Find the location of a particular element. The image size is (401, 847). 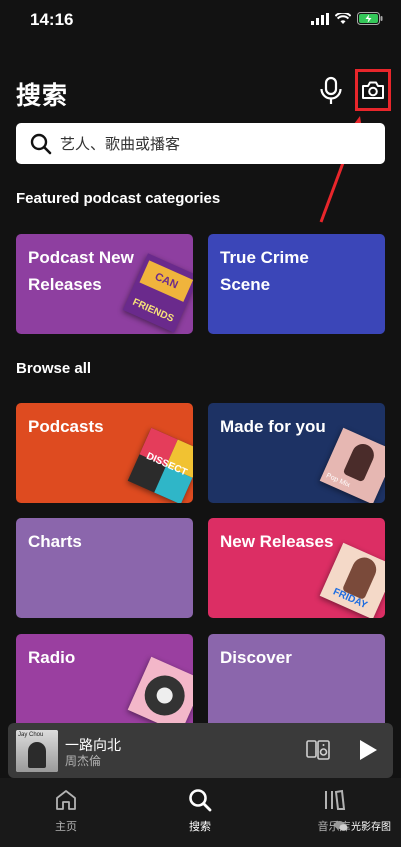

cover-text: FRIENDS is located at coordinates (153, 310).